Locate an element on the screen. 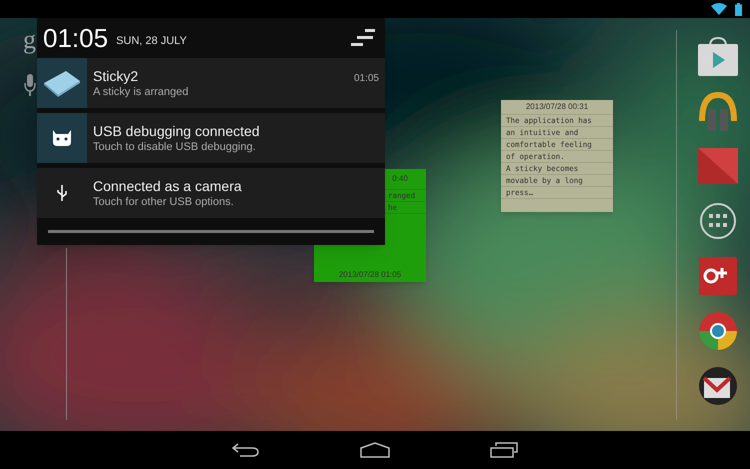  notification-card: USB debugging connected Touch to disable USB debugging. is located at coordinates (211, 138).